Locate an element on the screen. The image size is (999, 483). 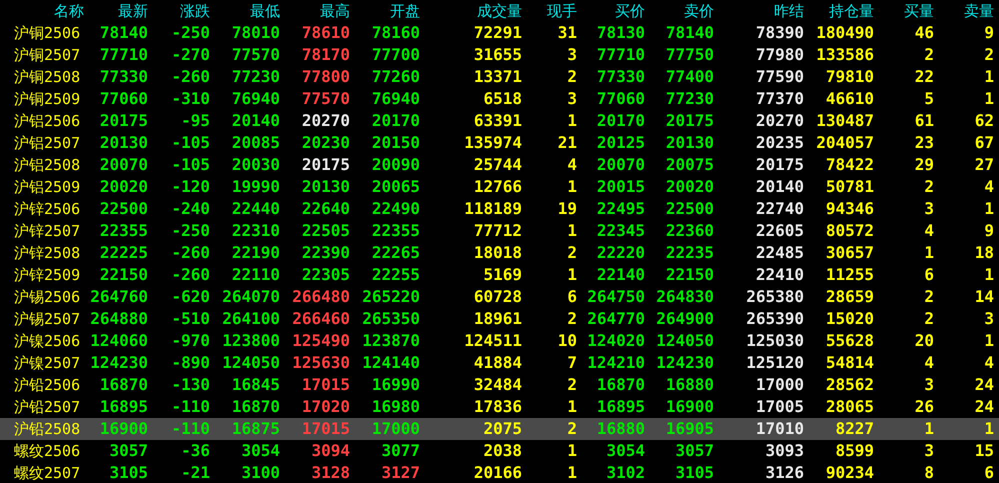
table-cell: 17000 is located at coordinates (780, 385).